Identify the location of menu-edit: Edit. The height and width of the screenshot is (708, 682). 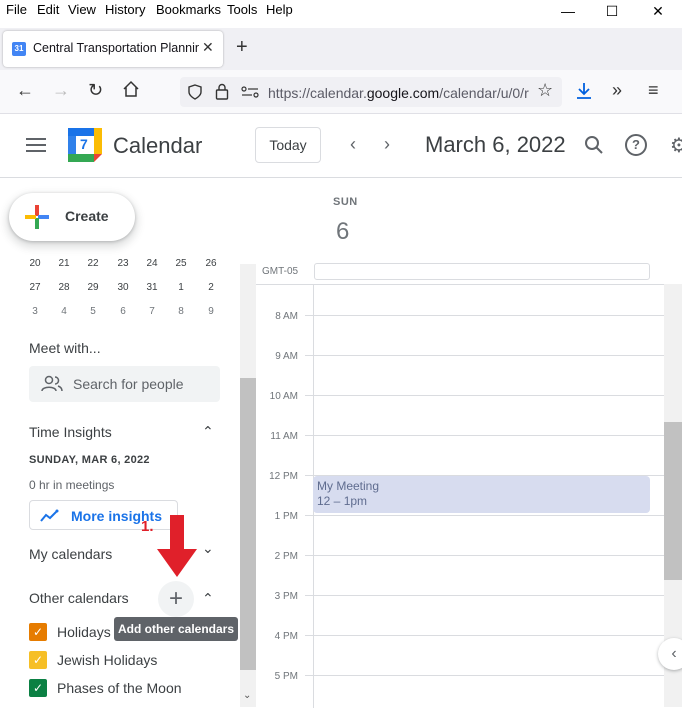
(48, 9).